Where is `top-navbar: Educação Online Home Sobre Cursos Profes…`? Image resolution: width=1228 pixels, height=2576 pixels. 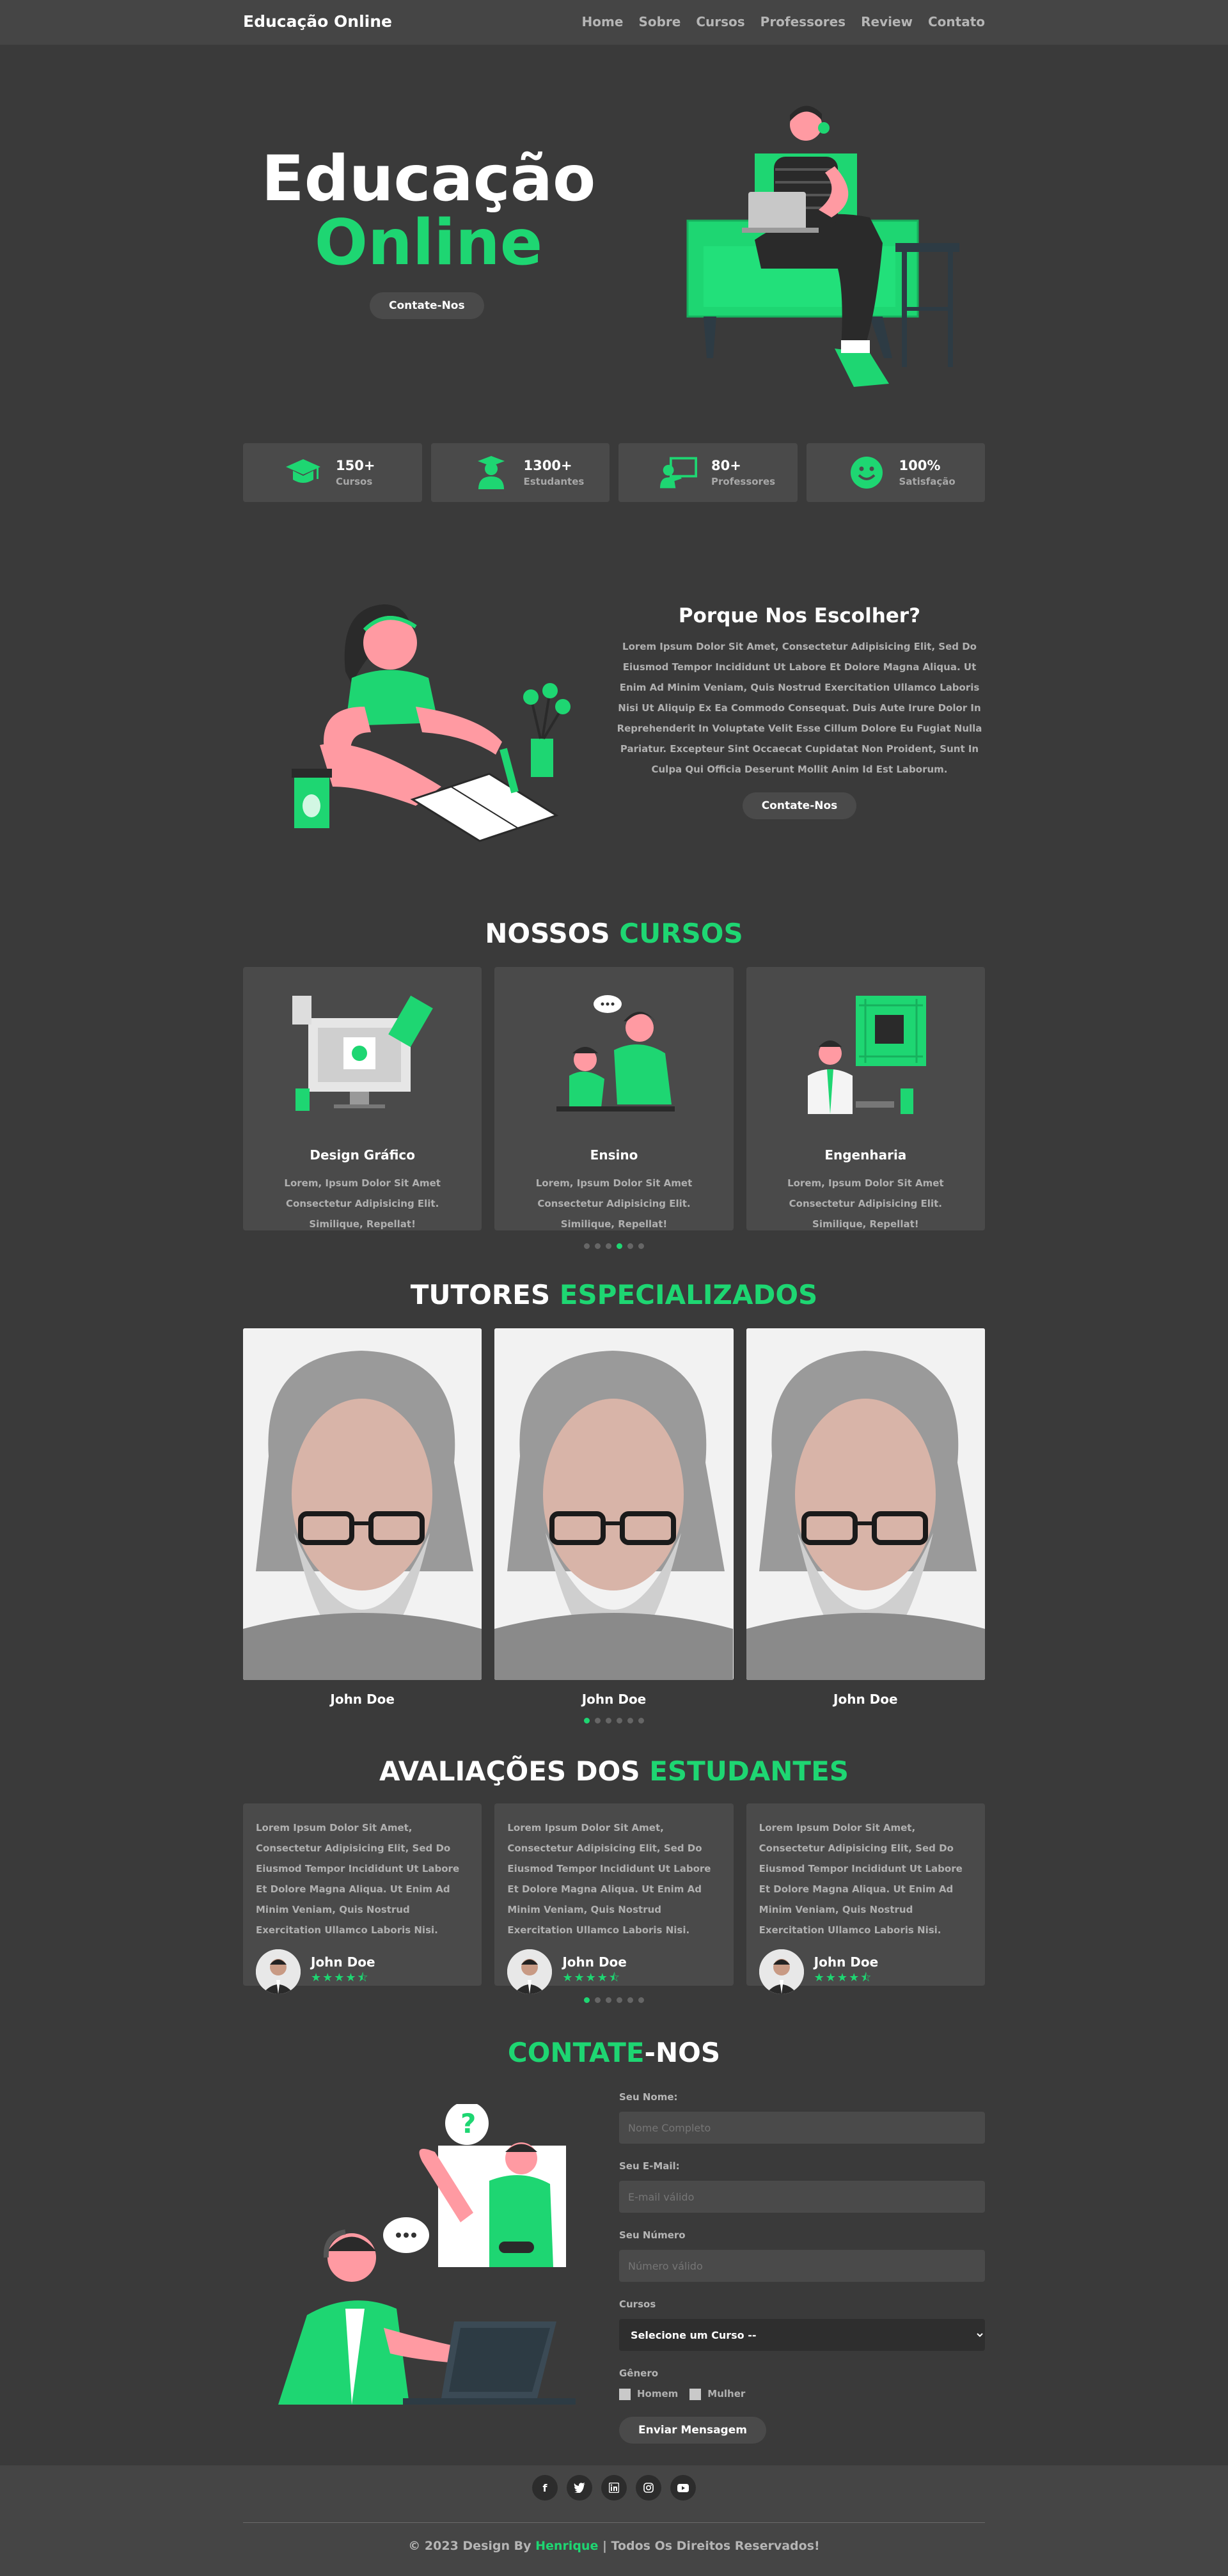 top-navbar: Educação Online Home Sobre Cursos Profes… is located at coordinates (614, 22).